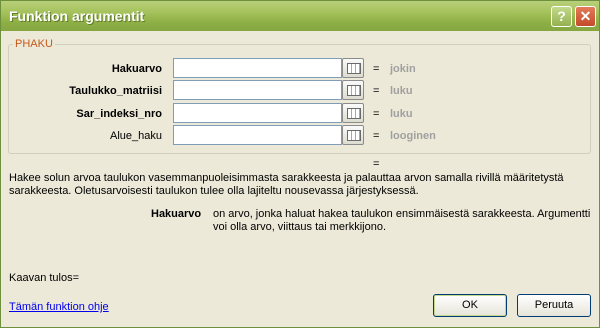 The width and height of the screenshot is (600, 328). What do you see at coordinates (257, 90) in the screenshot?
I see `argument-input-taulukko-matriisi` at bounding box center [257, 90].